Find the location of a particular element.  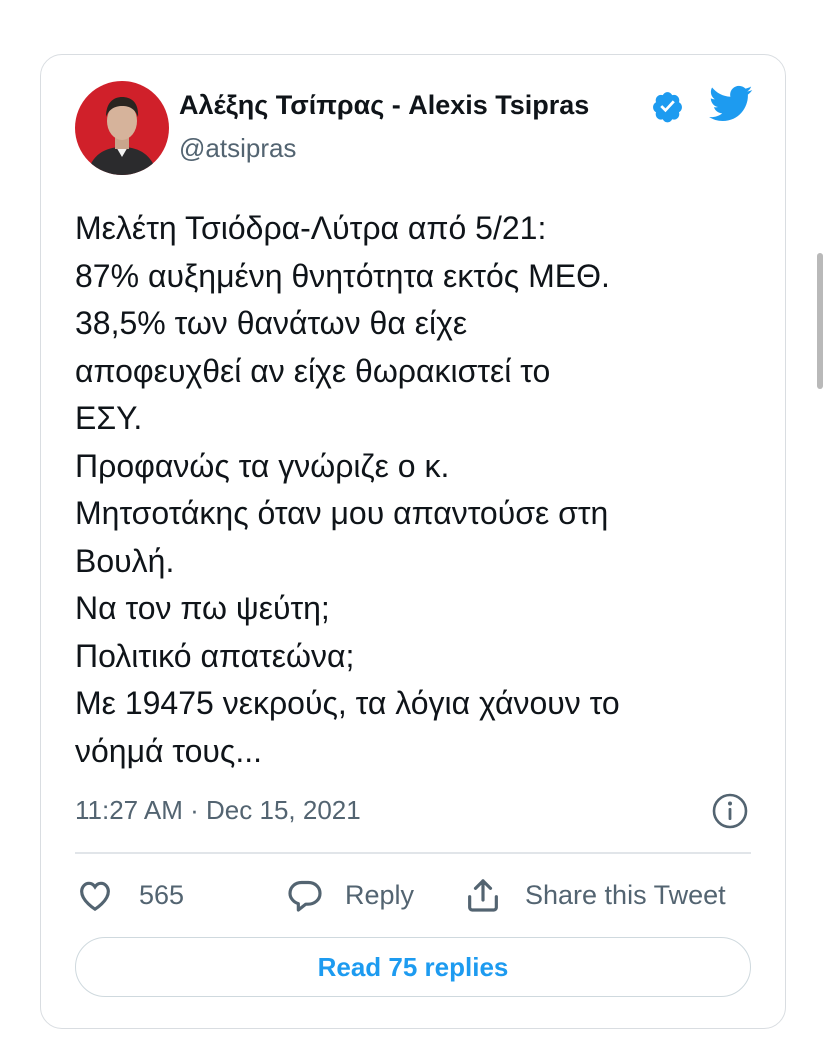

tweet-actions: 565 Reply Share this Tweet is located at coordinates (415, 895).